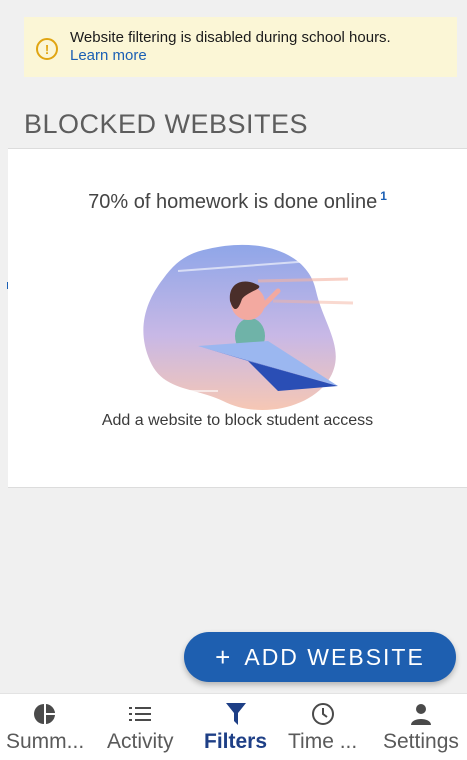 The width and height of the screenshot is (467, 760). Describe the element at coordinates (421, 728) in the screenshot. I see `tab-settings: Settings` at that location.